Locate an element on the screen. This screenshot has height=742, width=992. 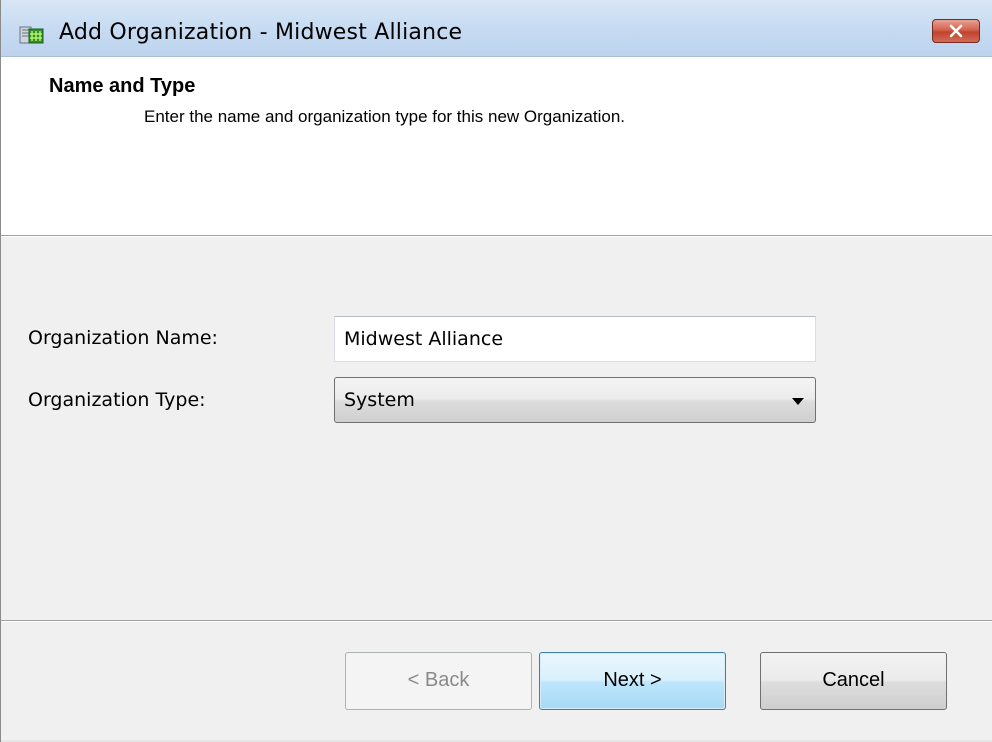
close-icon is located at coordinates (956, 31).